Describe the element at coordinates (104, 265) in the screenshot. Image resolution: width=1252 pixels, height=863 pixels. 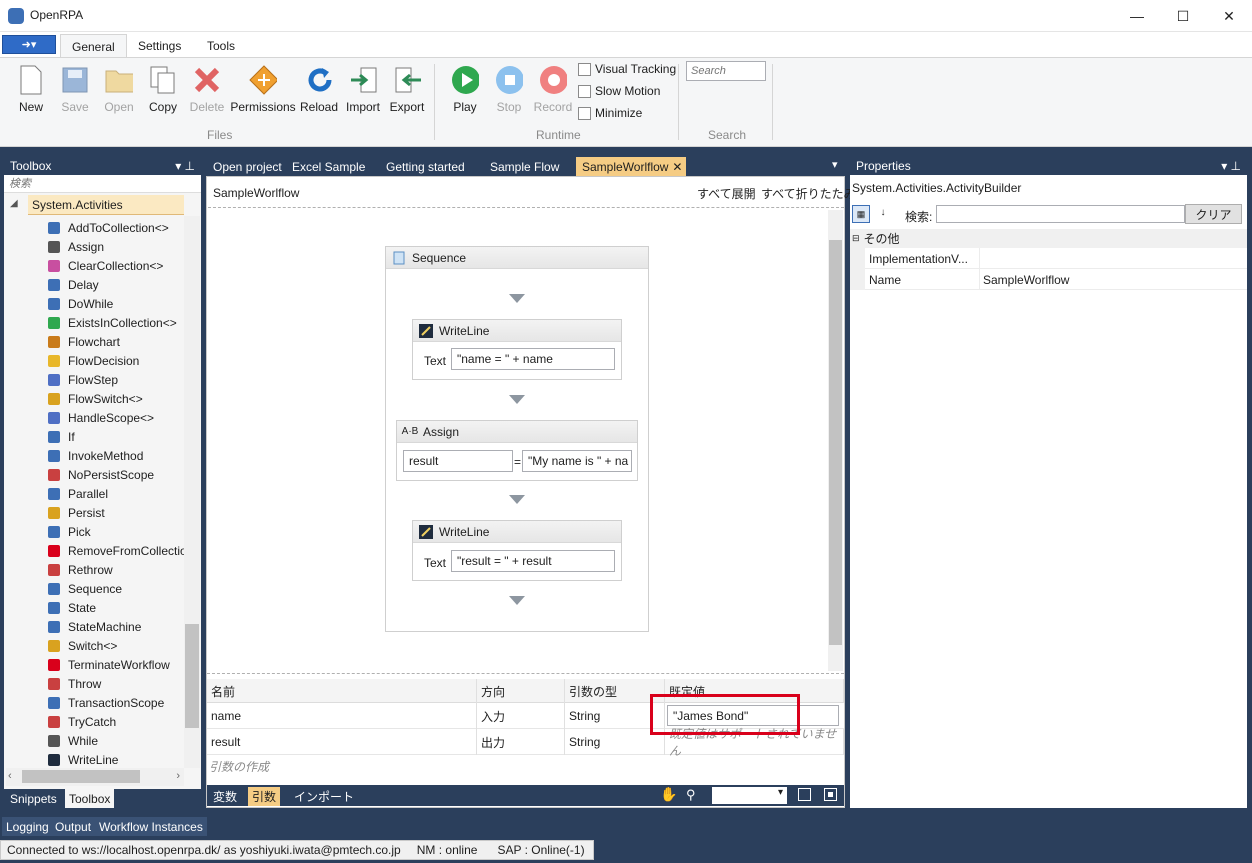
I see `toolbox-item: ClearCollection<>` at that location.